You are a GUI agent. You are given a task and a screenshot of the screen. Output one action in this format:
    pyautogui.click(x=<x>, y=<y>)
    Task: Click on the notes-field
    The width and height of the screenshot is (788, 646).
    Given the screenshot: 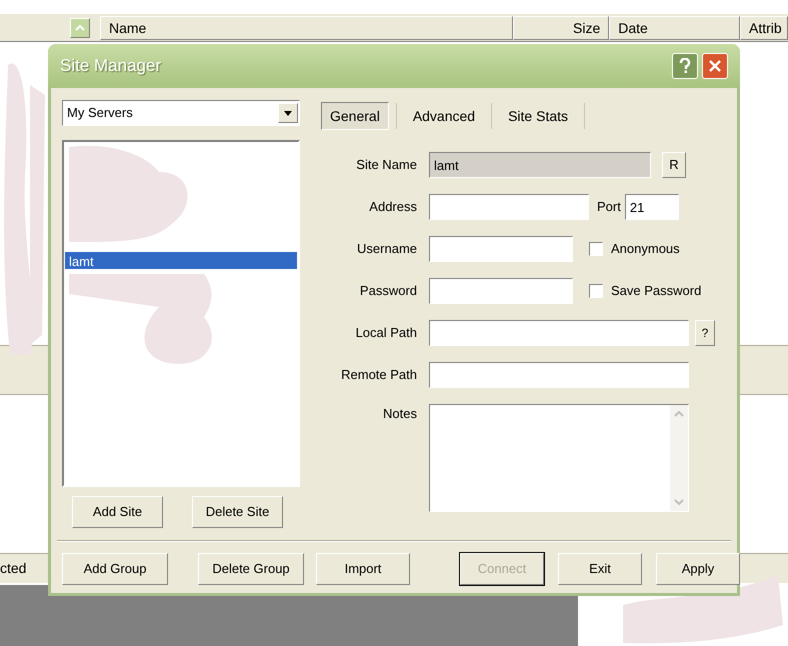 What is the action you would take?
    pyautogui.click(x=559, y=458)
    